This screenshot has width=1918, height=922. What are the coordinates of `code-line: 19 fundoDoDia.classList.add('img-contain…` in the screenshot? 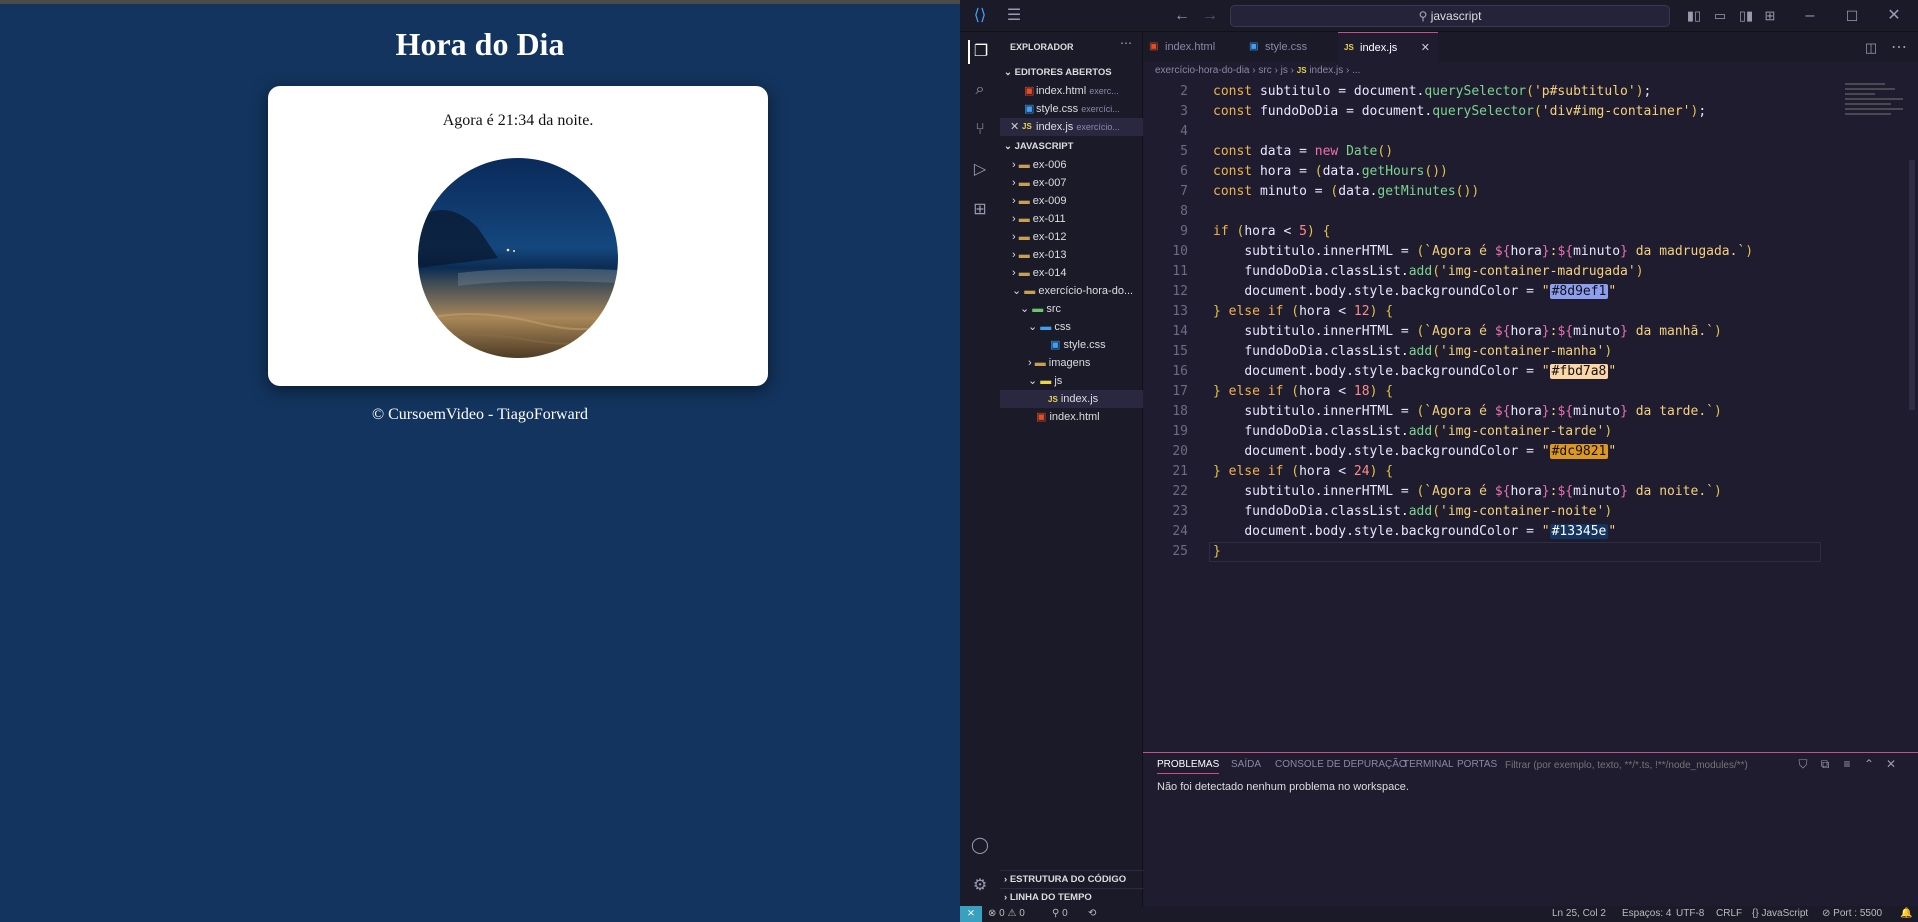 It's located at (1493, 432).